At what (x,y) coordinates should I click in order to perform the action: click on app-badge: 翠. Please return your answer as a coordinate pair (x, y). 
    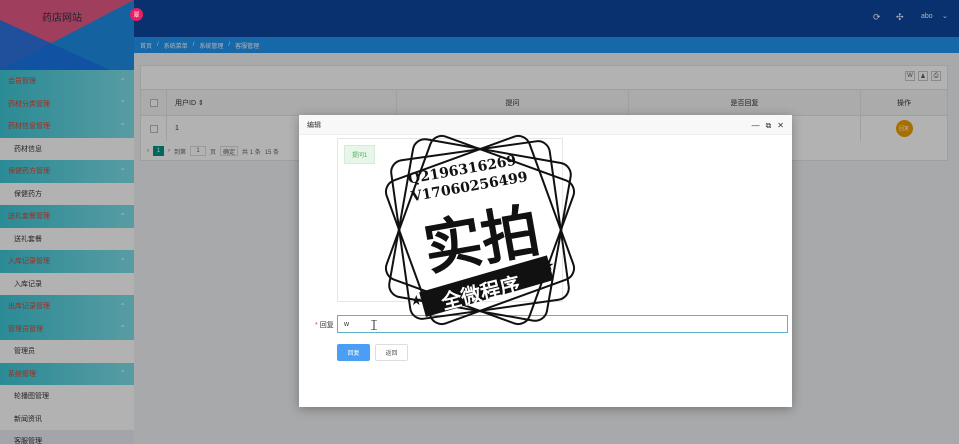
    Looking at the image, I should click on (136, 14).